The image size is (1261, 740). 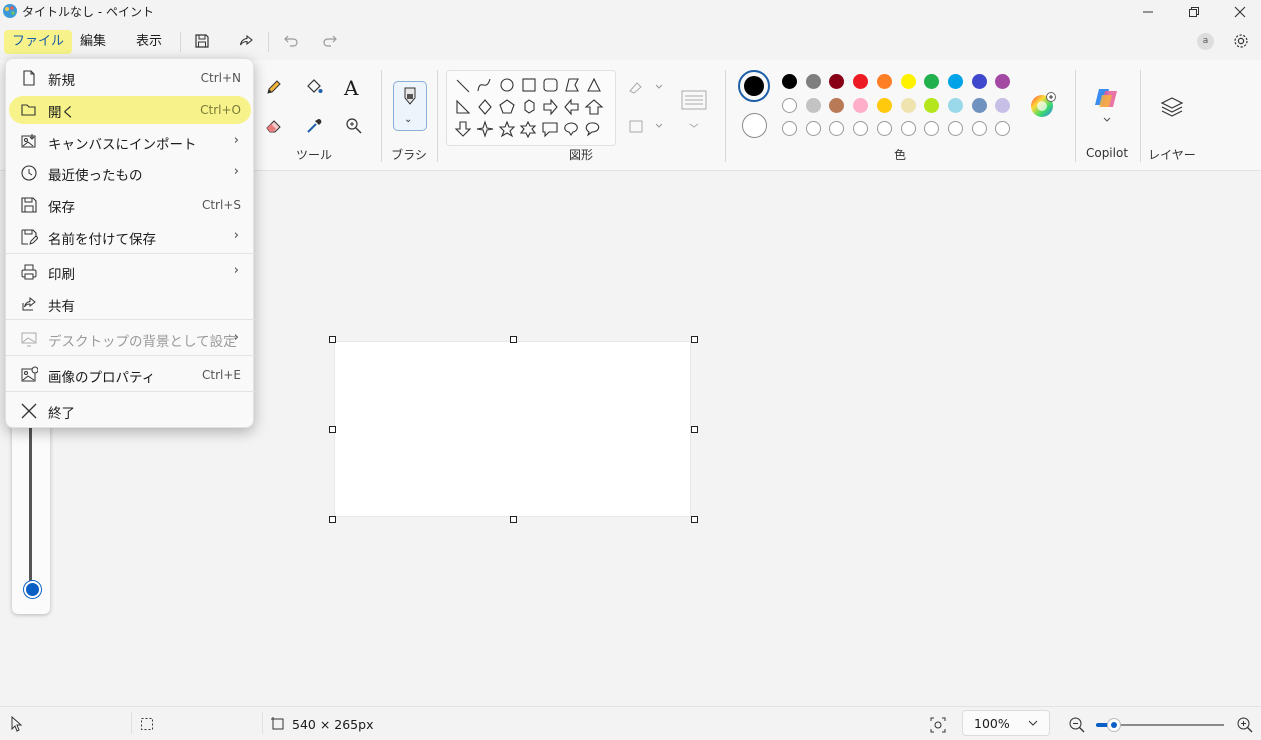 What do you see at coordinates (130, 272) in the screenshot?
I see `menu-item-printer: 印刷 ›` at bounding box center [130, 272].